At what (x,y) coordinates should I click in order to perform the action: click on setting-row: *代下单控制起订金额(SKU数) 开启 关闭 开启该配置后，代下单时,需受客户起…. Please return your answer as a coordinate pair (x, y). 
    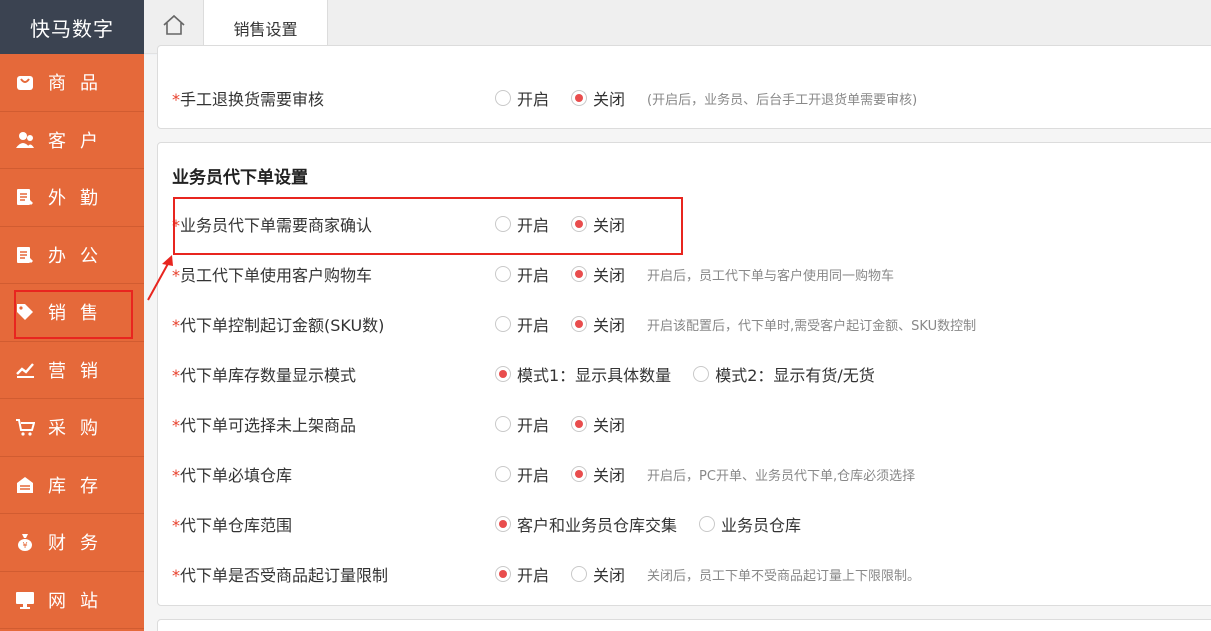
    Looking at the image, I should click on (687, 324).